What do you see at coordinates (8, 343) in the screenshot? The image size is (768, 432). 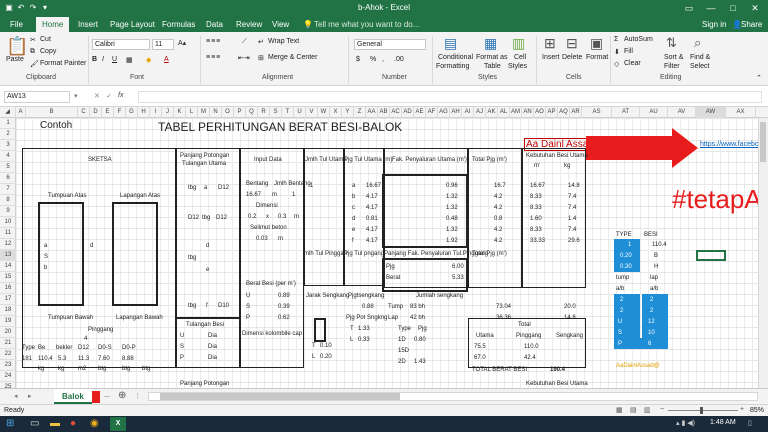 I see `row-header: 21` at bounding box center [8, 343].